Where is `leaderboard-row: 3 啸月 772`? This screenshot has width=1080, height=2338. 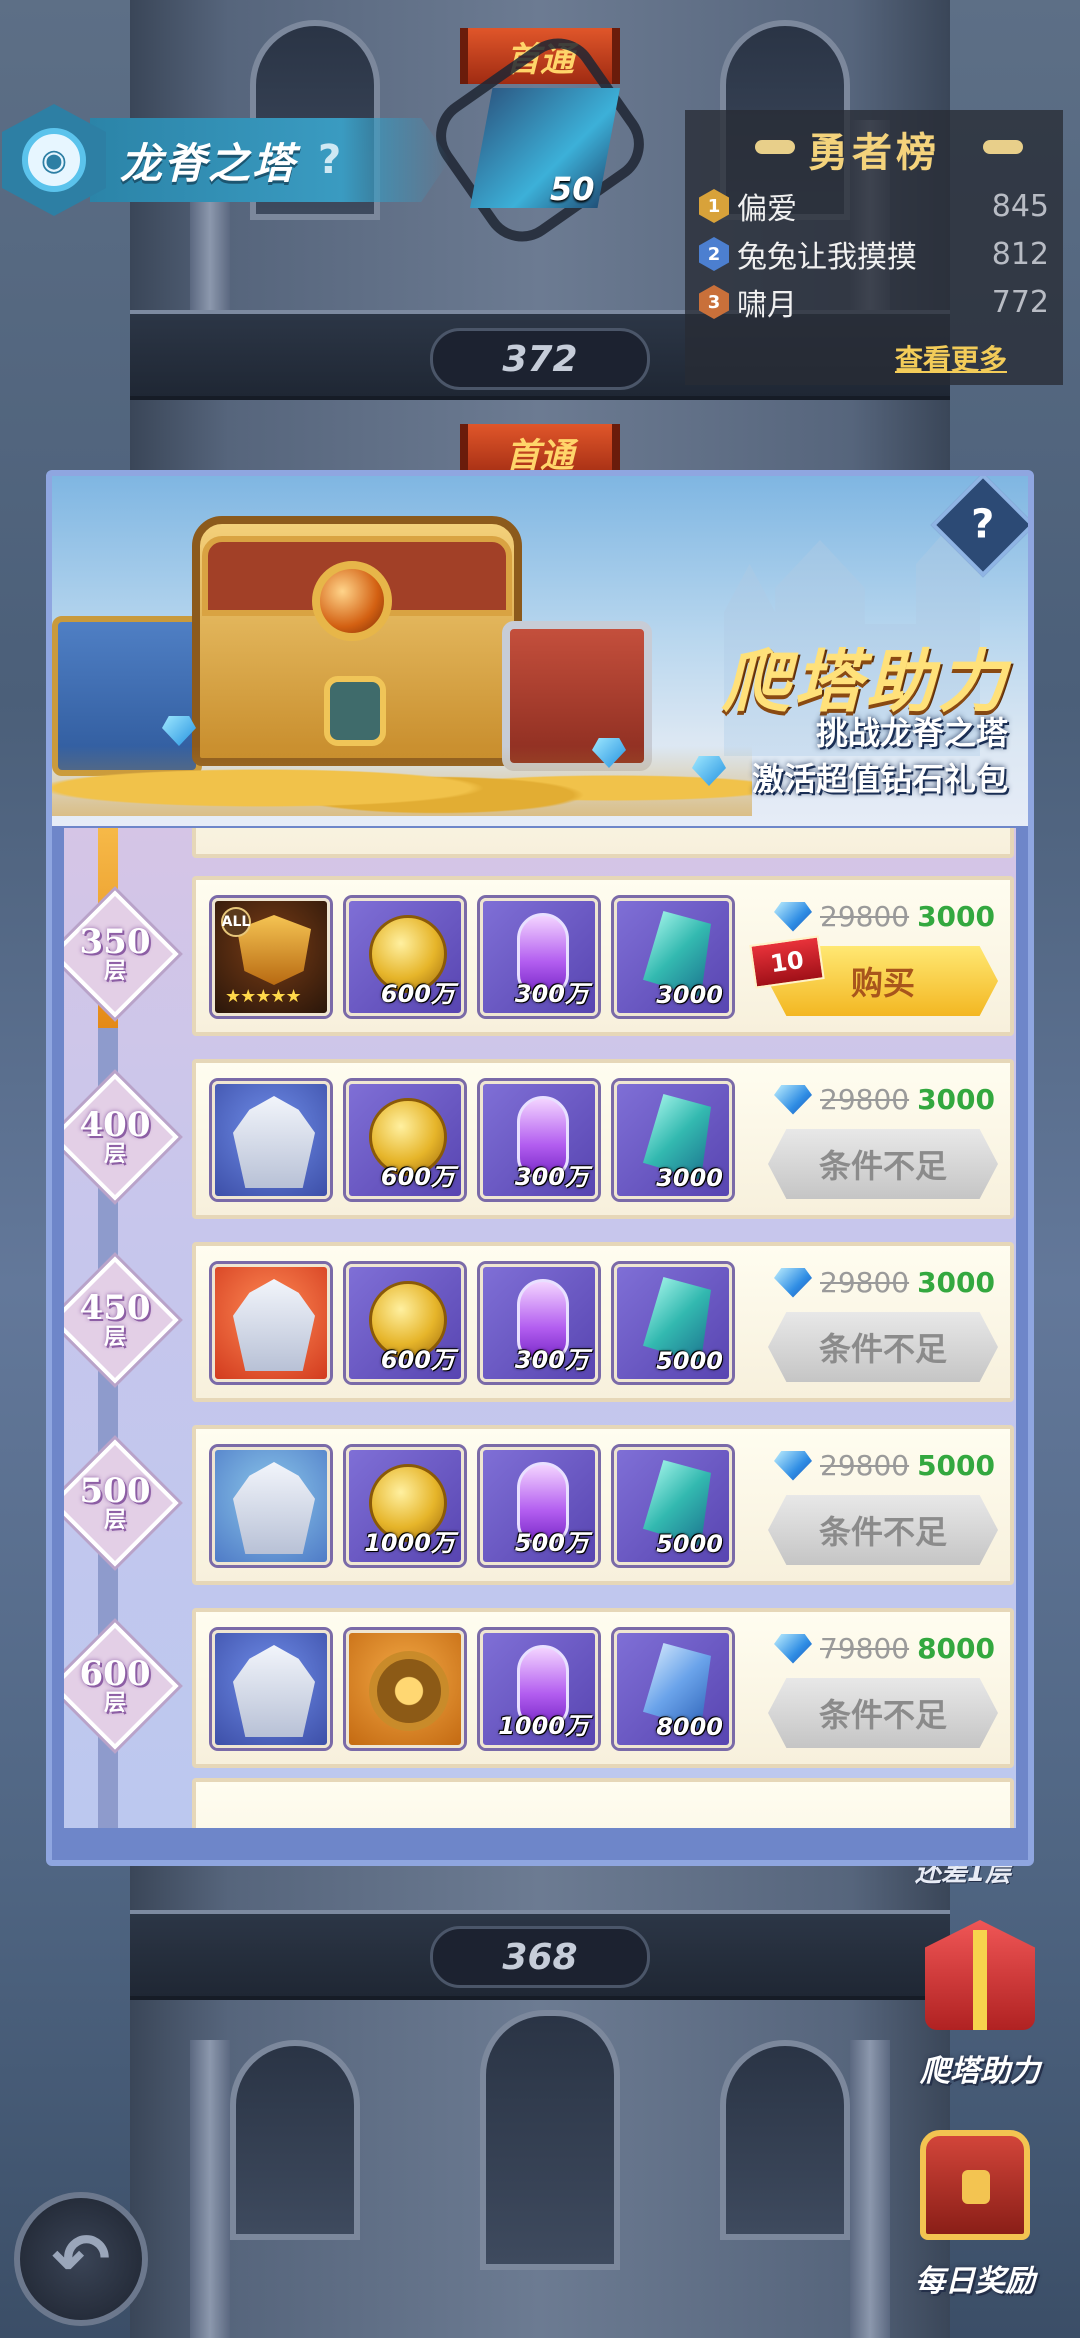
leaderboard-row: 3 啸月 772 is located at coordinates (874, 302).